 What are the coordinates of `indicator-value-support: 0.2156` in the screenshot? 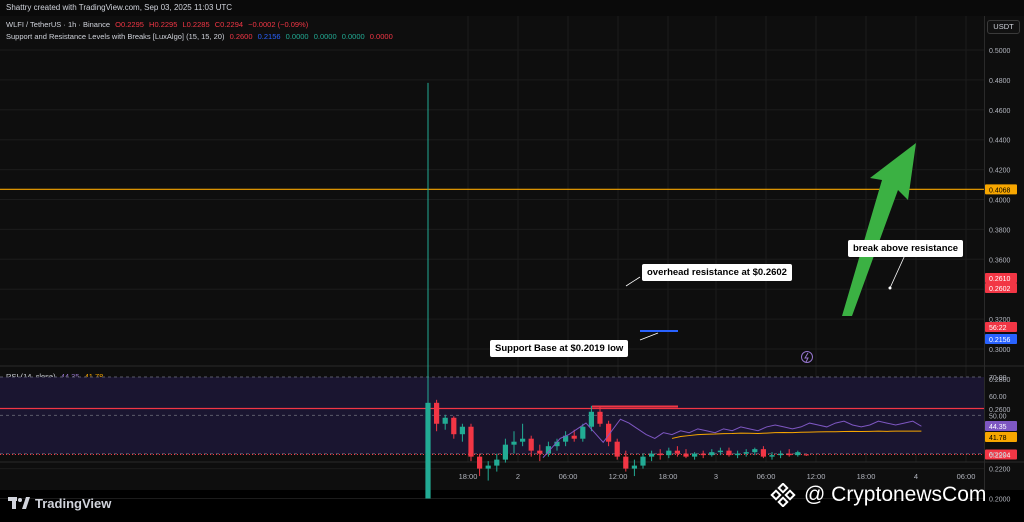 It's located at (269, 36).